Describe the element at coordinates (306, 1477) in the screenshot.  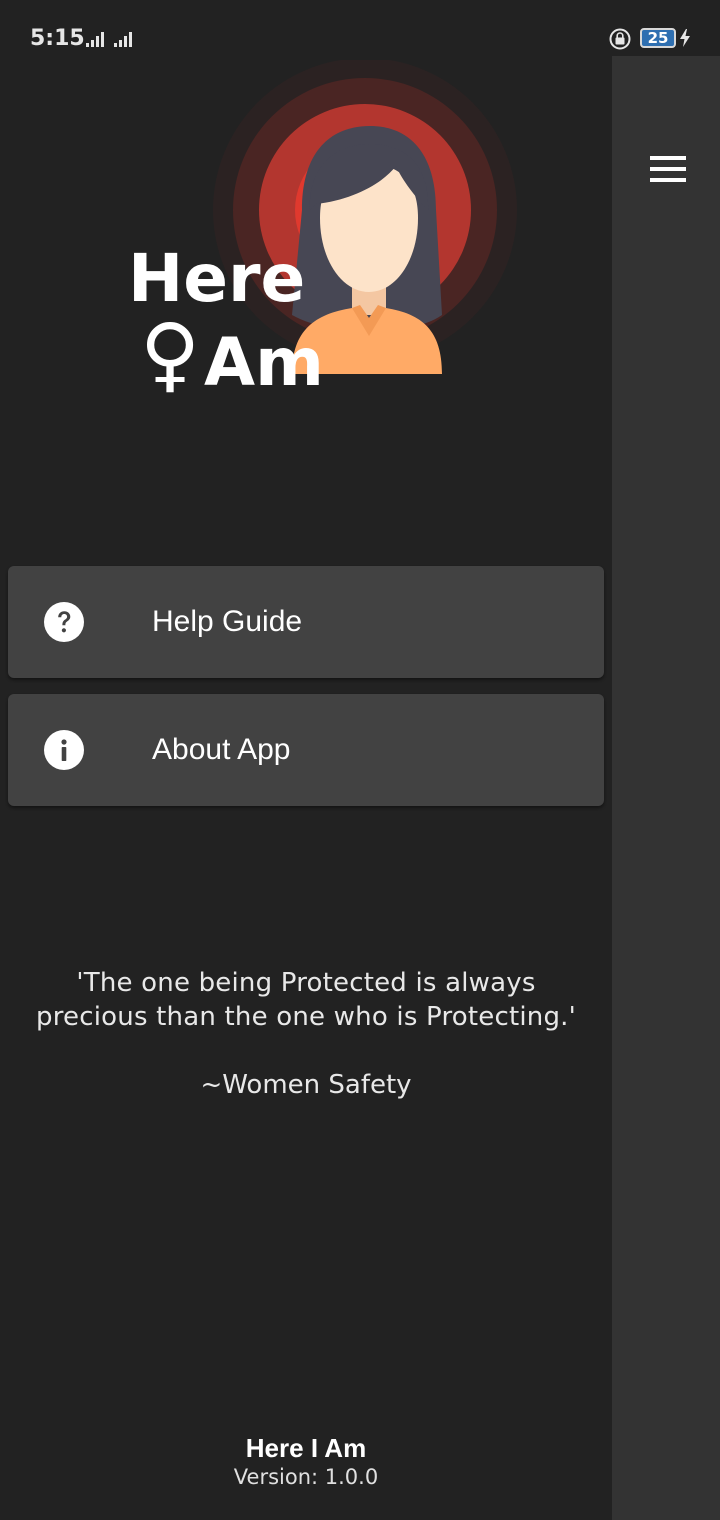
I see `footer-version: Version: 1.0.0` at that location.